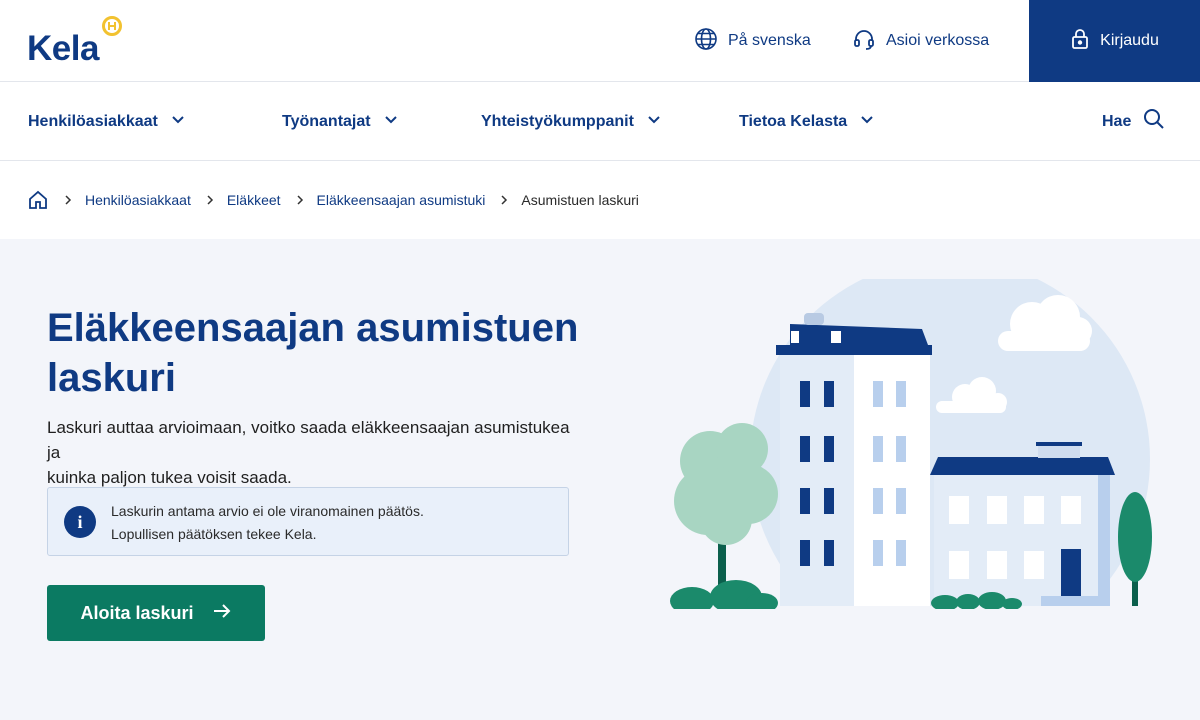 Image resolution: width=1200 pixels, height=720 pixels. What do you see at coordinates (769, 40) in the screenshot?
I see `swedish-link-label: På svenska` at bounding box center [769, 40].